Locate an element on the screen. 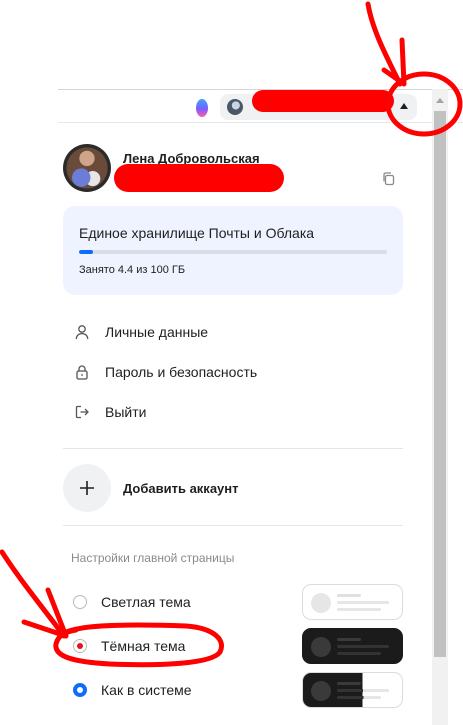 The image size is (463, 725). scrollbar-thumb is located at coordinates (440, 384).